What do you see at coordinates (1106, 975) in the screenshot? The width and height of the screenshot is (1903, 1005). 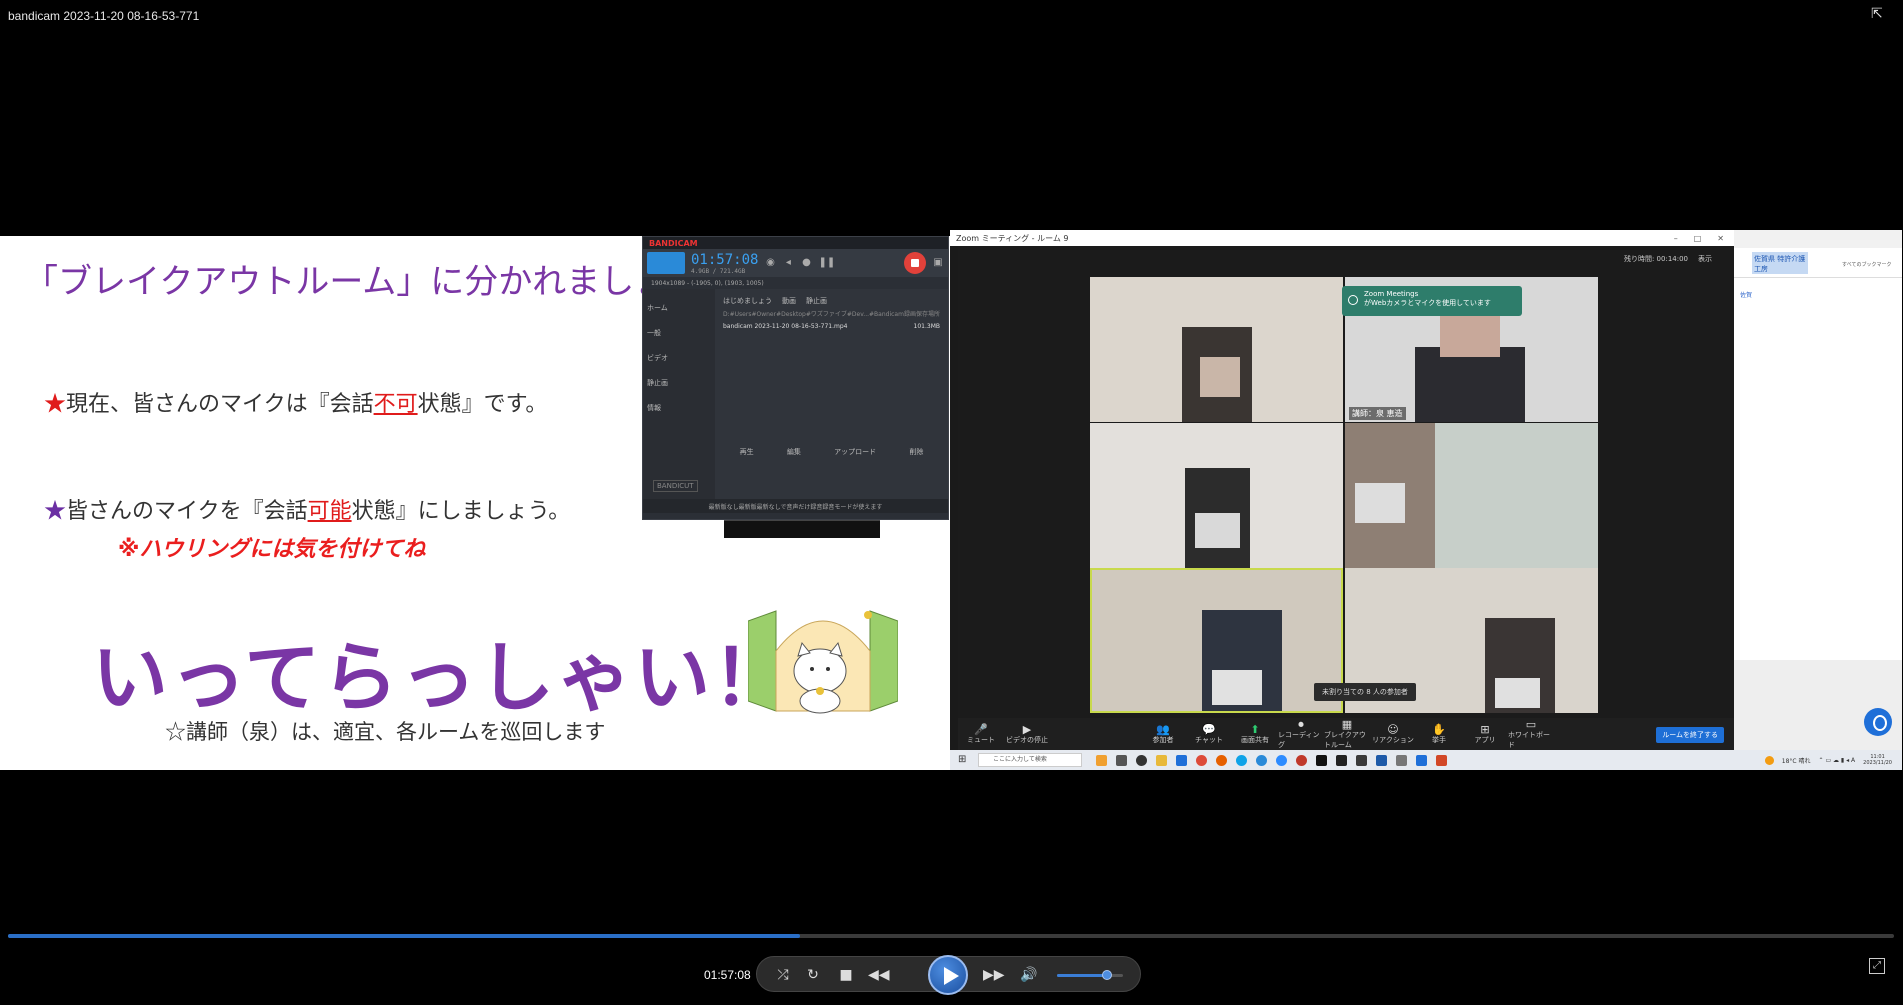 I see `volume-knob` at bounding box center [1106, 975].